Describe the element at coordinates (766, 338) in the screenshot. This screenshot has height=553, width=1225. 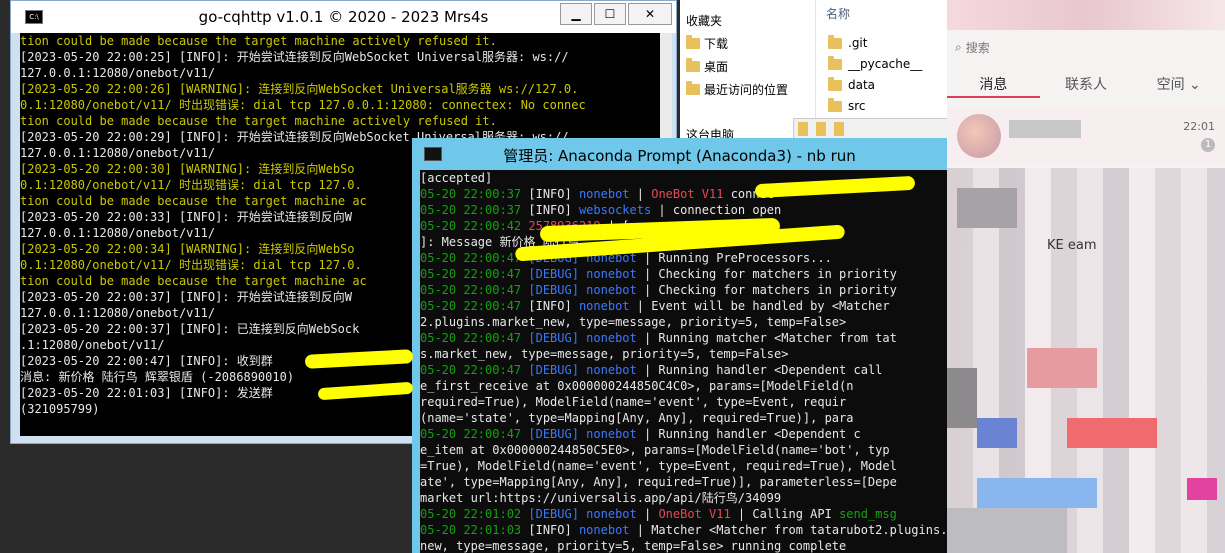
I see `log-segment: | Running matcher <Matcher from tat` at that location.